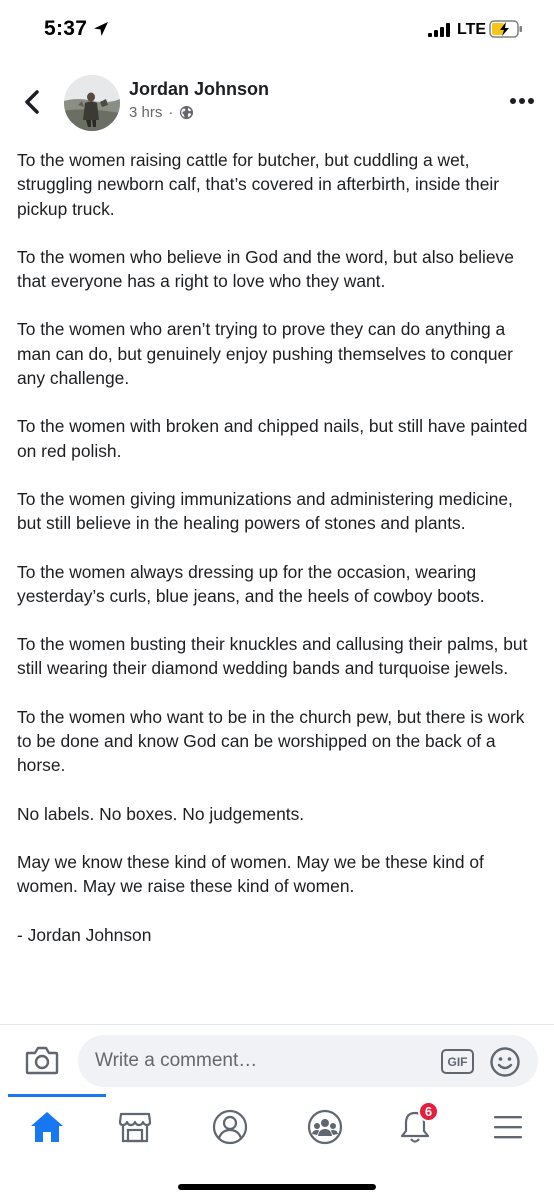 The image size is (554, 1200). I want to click on cellular-signal-icon, so click(439, 30).